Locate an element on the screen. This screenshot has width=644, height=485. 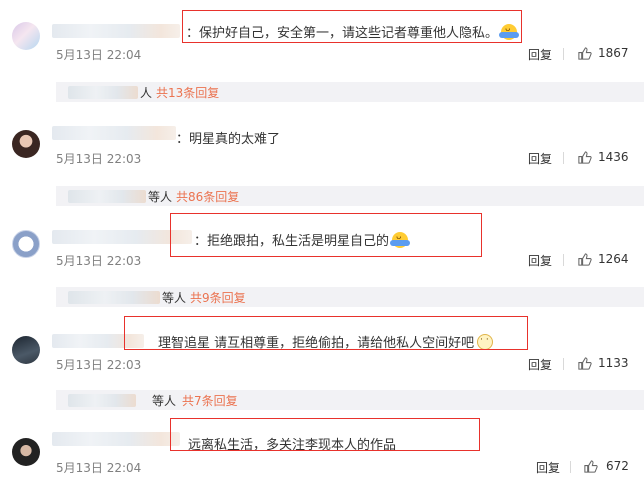
sub-reply-bar: 等人 共9条回复 is located at coordinates (350, 297).